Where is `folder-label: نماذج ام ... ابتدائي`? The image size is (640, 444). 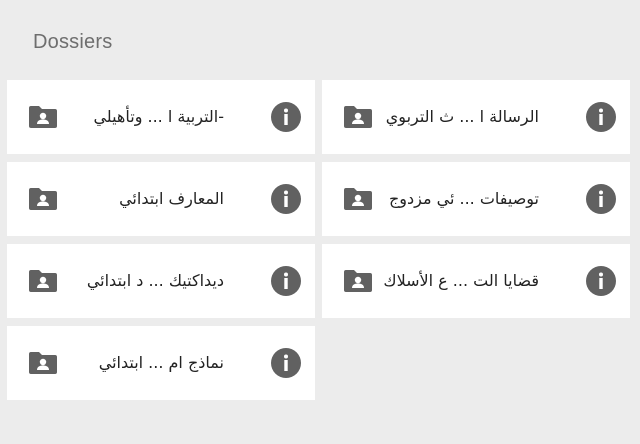 folder-label: نماذج ام ... ابتدائي is located at coordinates (161, 362).